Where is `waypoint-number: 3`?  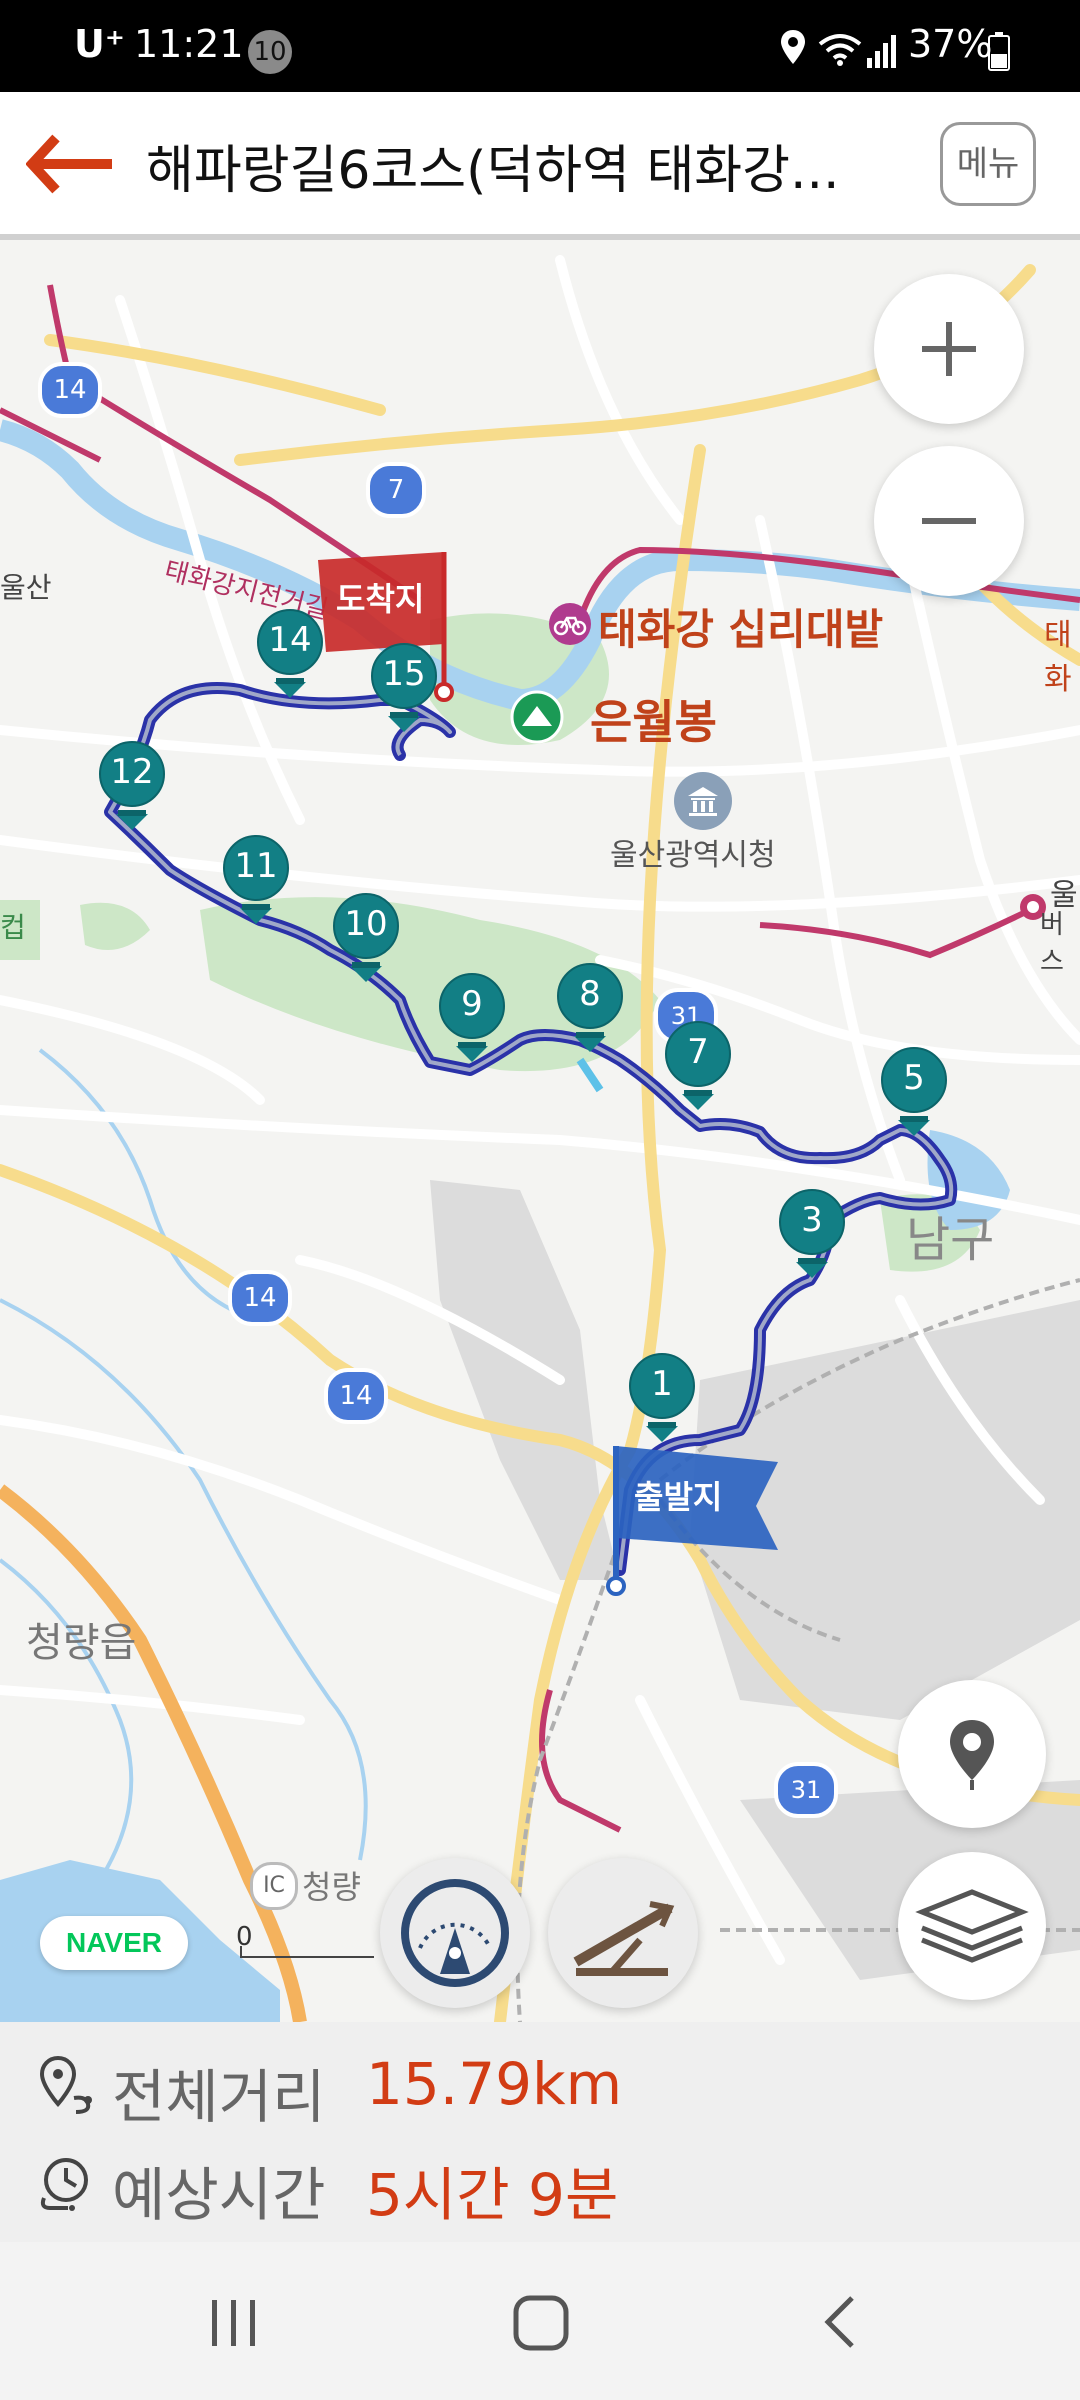 waypoint-number: 3 is located at coordinates (812, 1220).